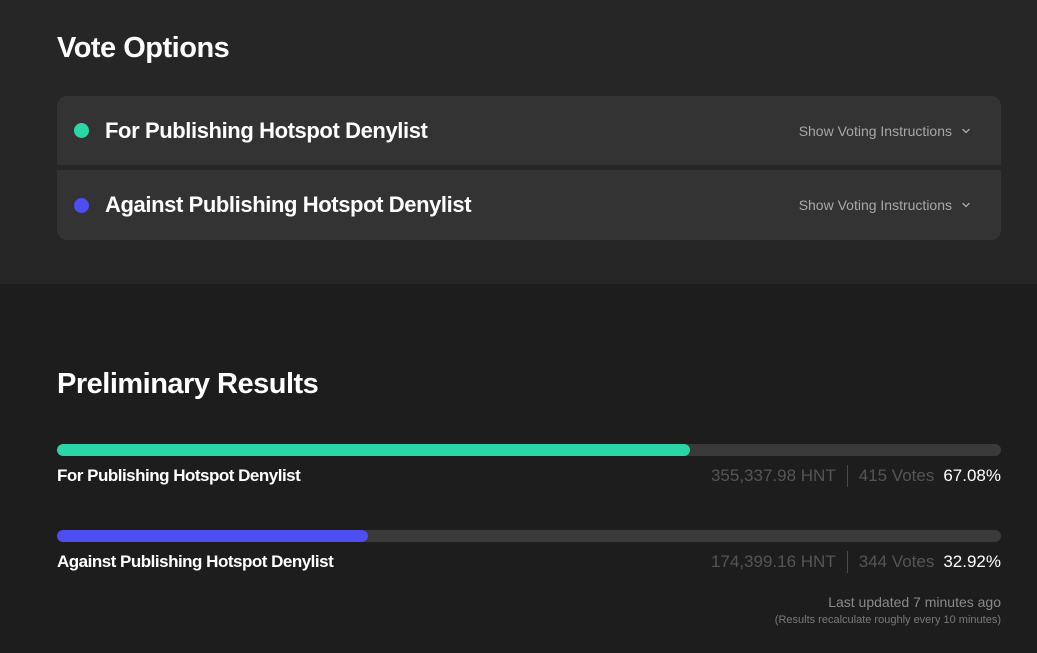 This screenshot has height=653, width=1037. Describe the element at coordinates (972, 475) in the screenshot. I see `result-percentage: 67.08%` at that location.